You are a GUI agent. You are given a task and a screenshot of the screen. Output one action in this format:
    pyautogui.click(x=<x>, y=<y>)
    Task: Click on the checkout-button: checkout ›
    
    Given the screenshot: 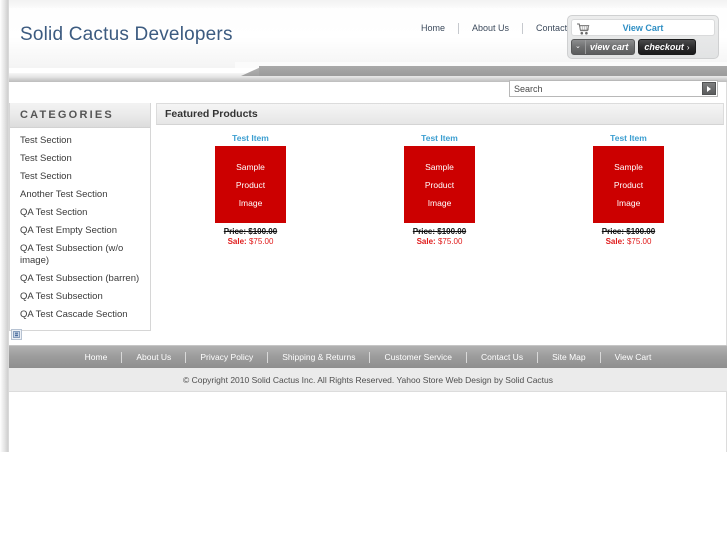 What is the action you would take?
    pyautogui.click(x=667, y=47)
    